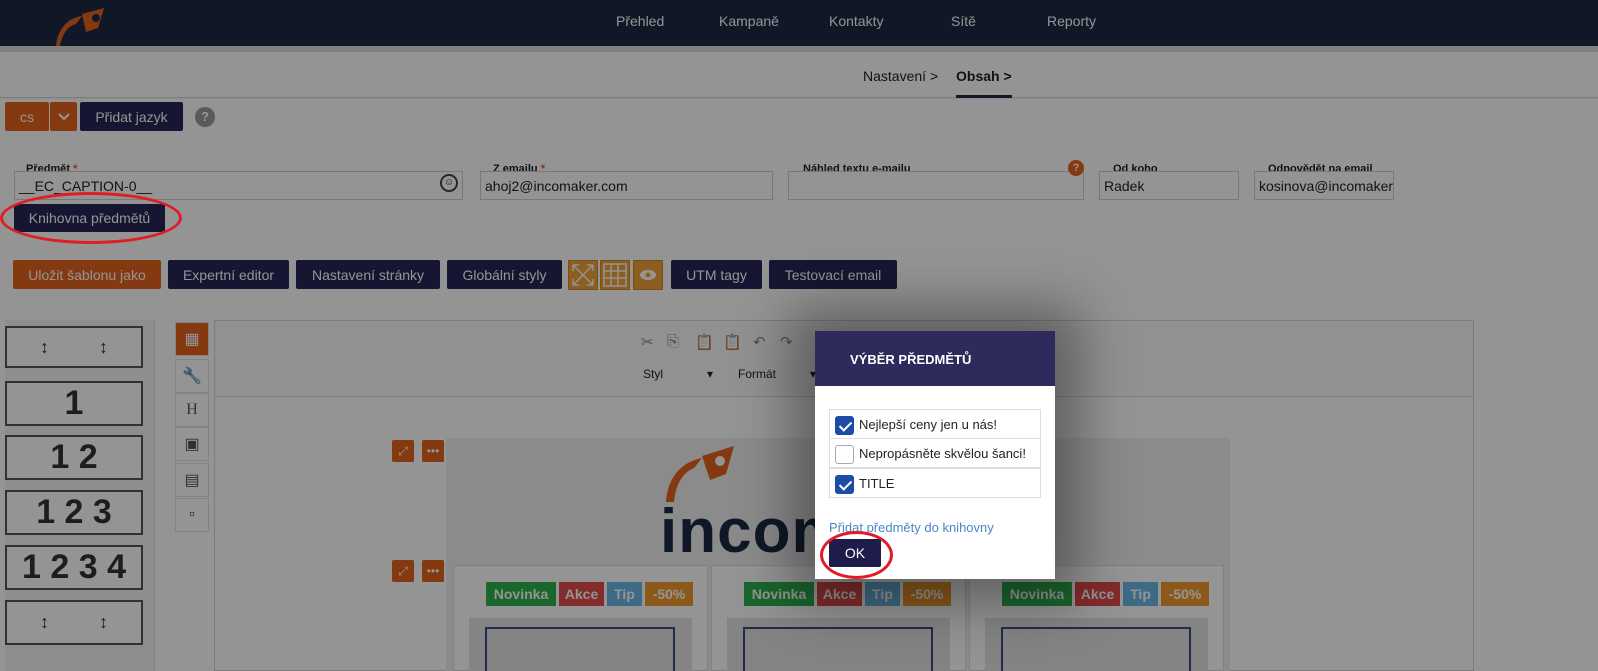 The image size is (1598, 671). I want to click on subject-option: Nepropásněte skvělou šanci!, so click(935, 453).